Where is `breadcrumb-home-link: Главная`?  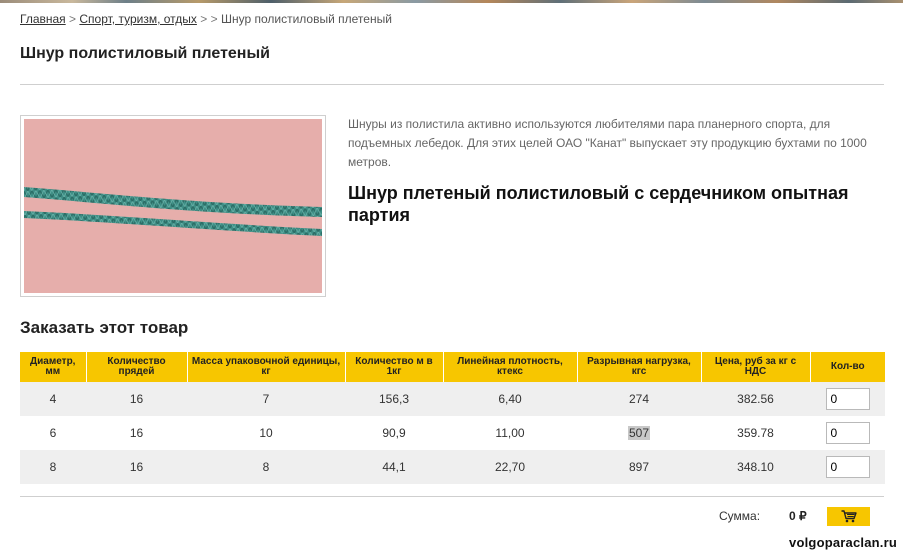
breadcrumb-home-link: Главная is located at coordinates (43, 19).